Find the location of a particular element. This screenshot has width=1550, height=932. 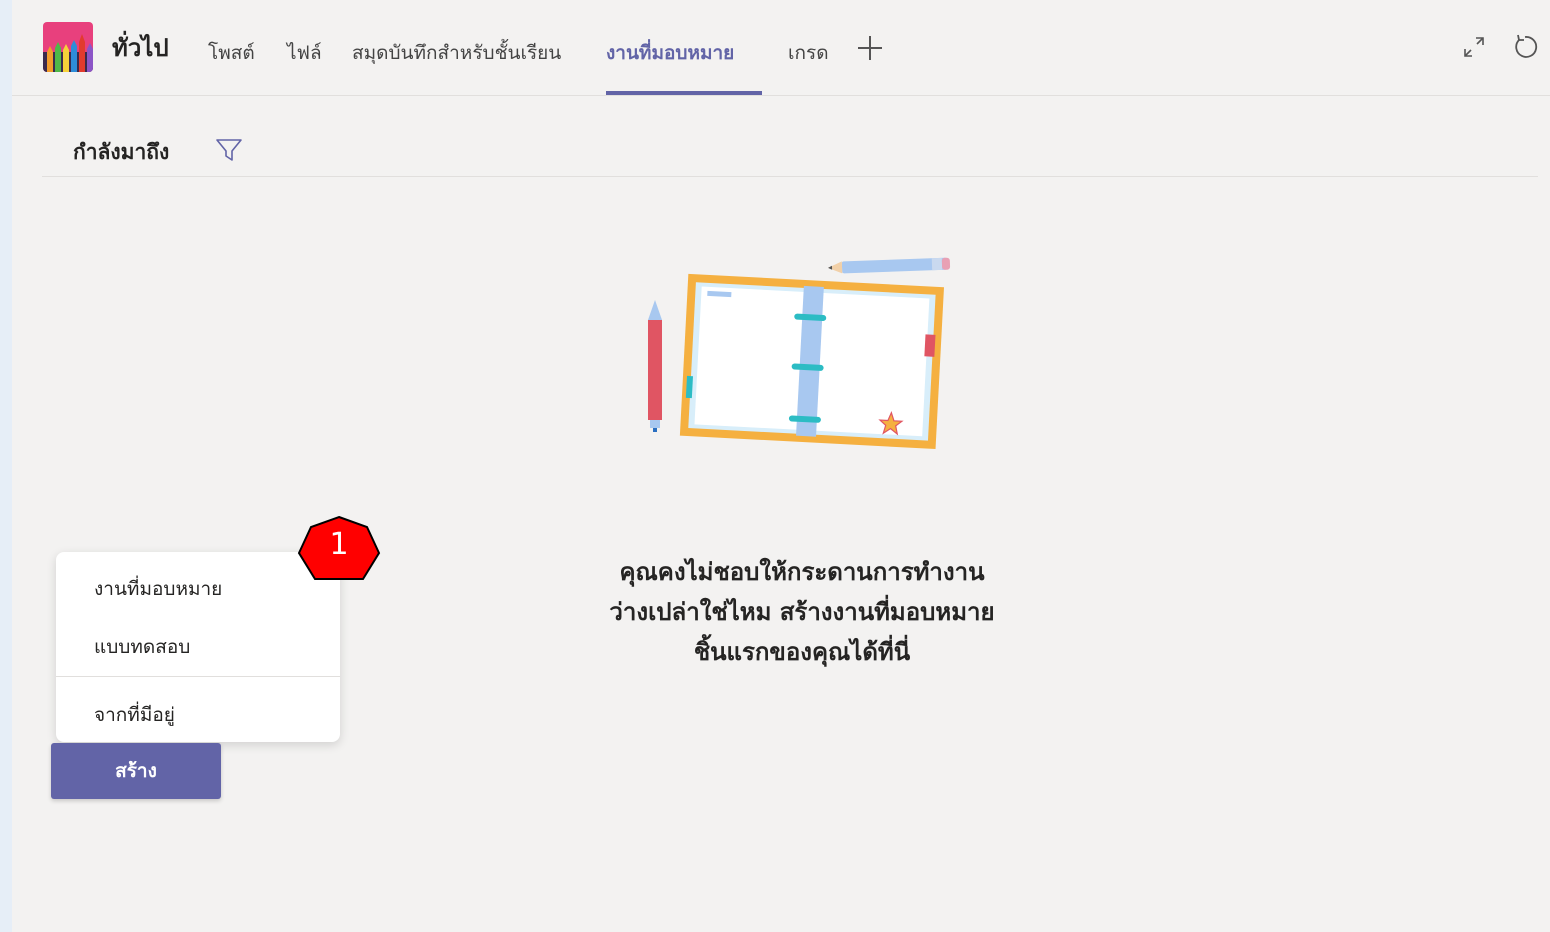

refresh-button is located at coordinates (1525, 47).